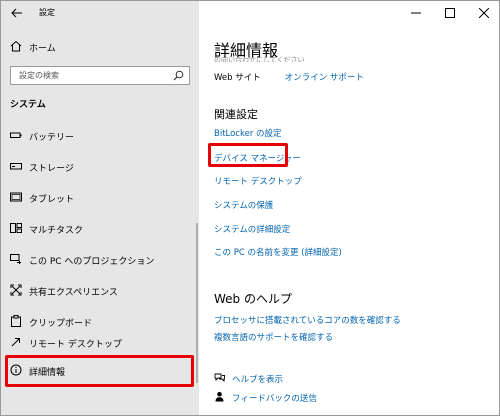  What do you see at coordinates (236, 114) in the screenshot?
I see `related-settings-title: 関連設定` at bounding box center [236, 114].